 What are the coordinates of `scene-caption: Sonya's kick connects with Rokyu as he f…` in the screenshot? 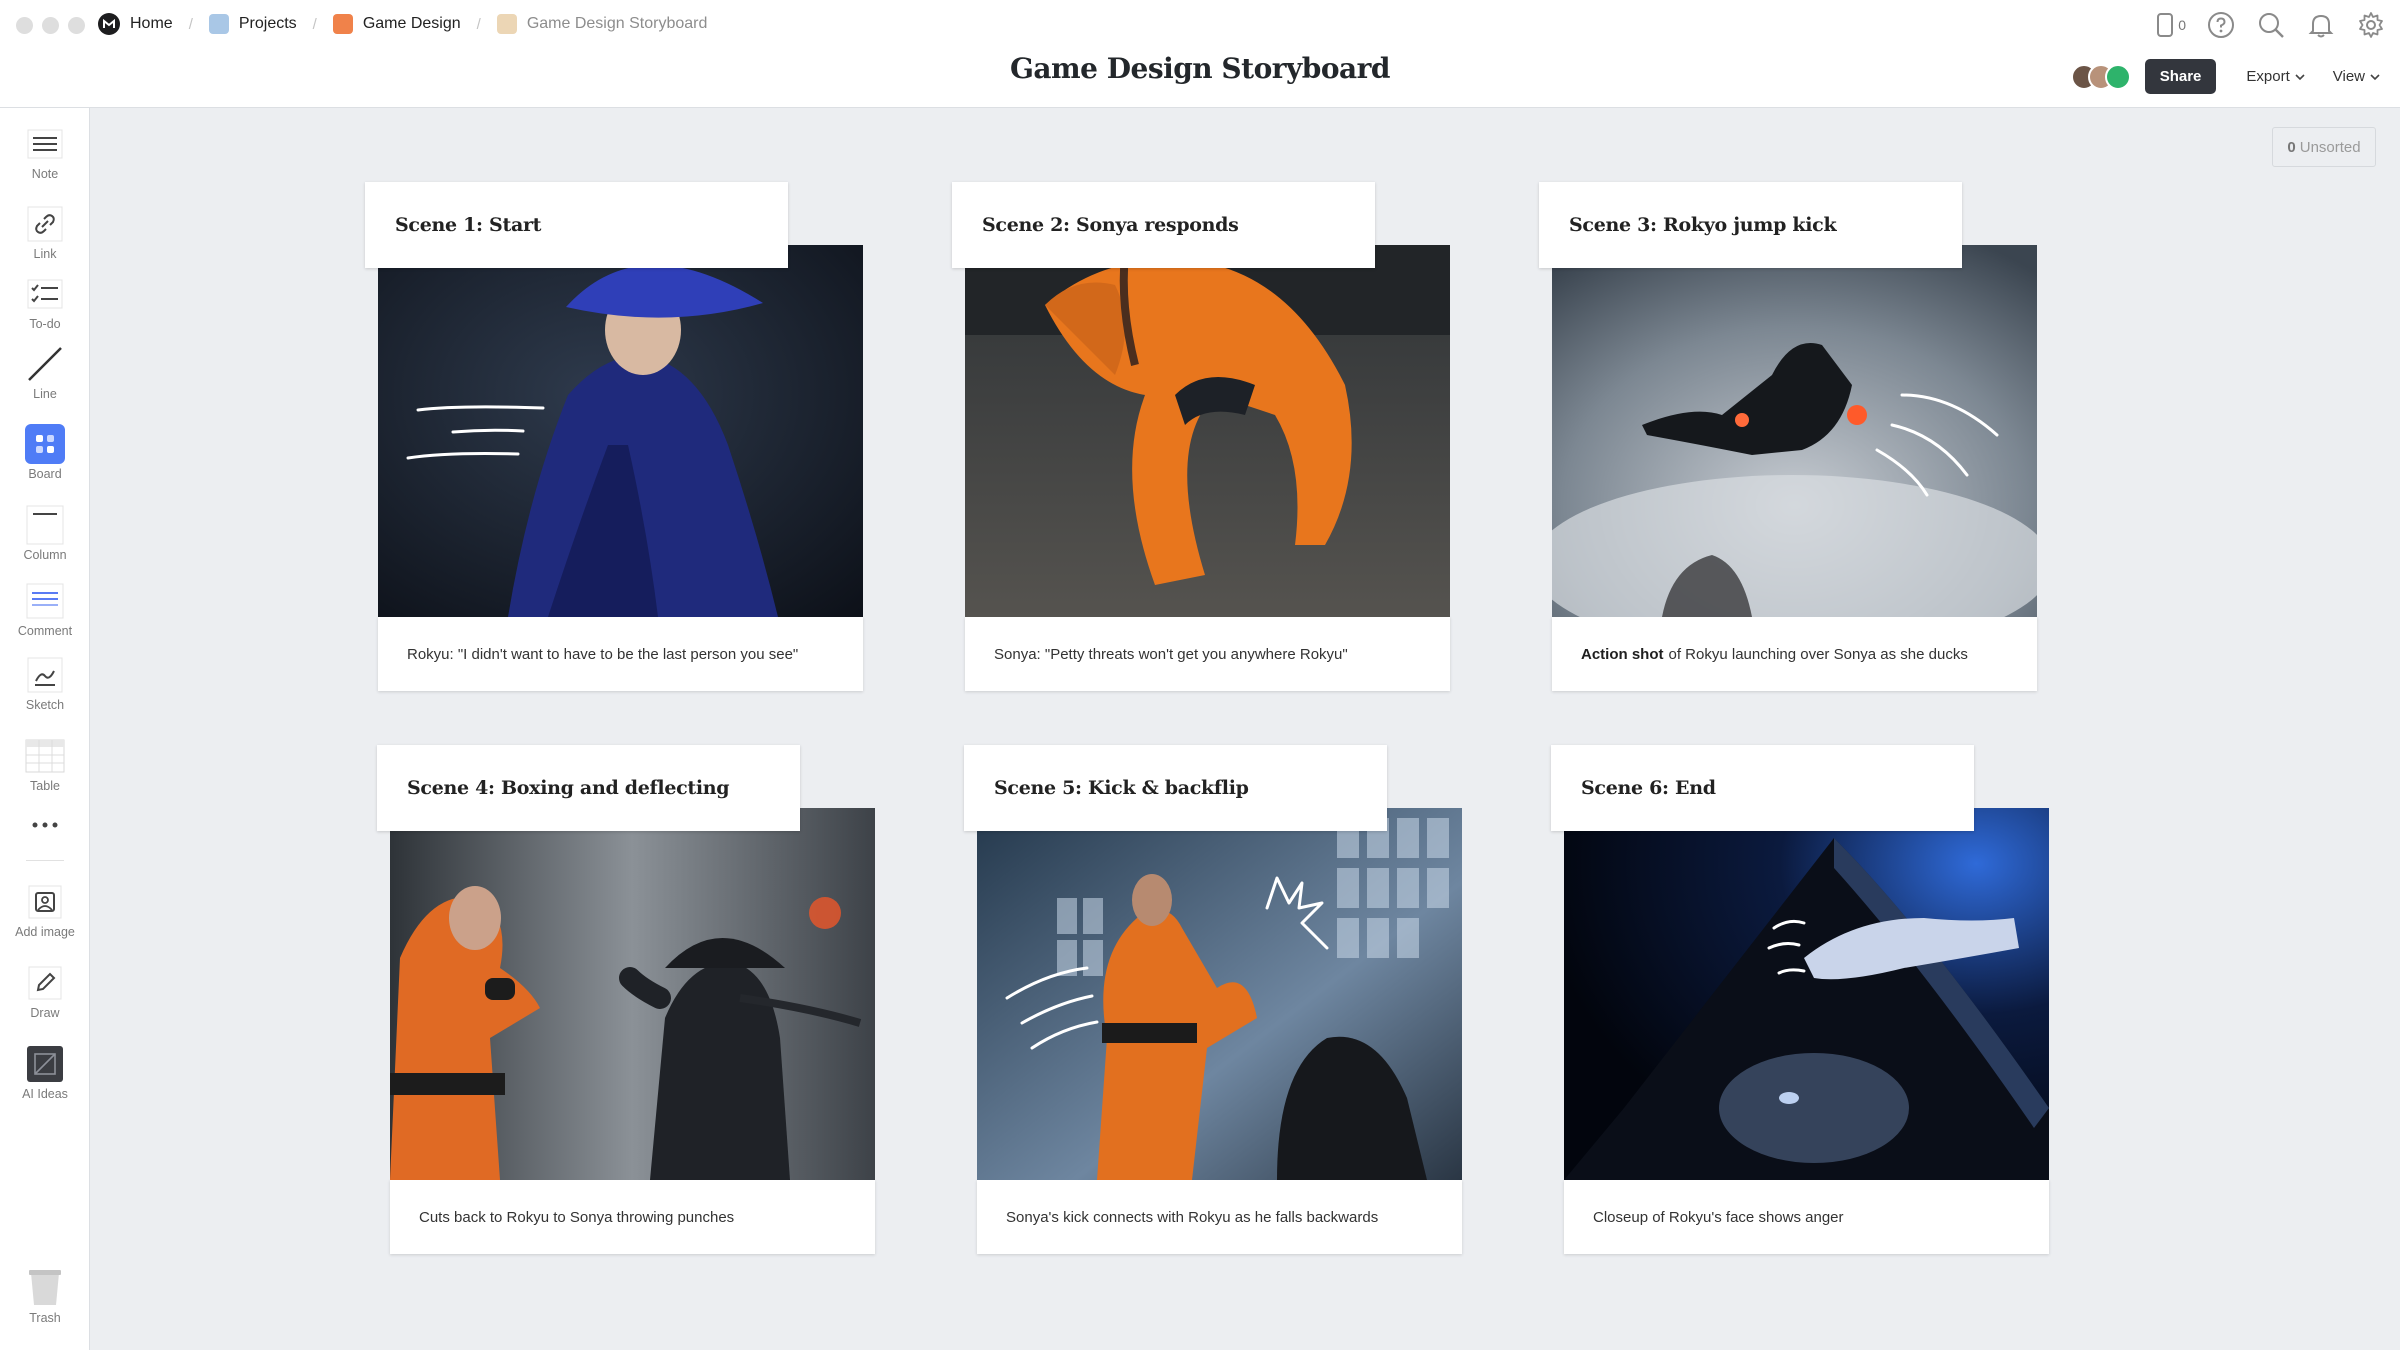 It's located at (1219, 1217).